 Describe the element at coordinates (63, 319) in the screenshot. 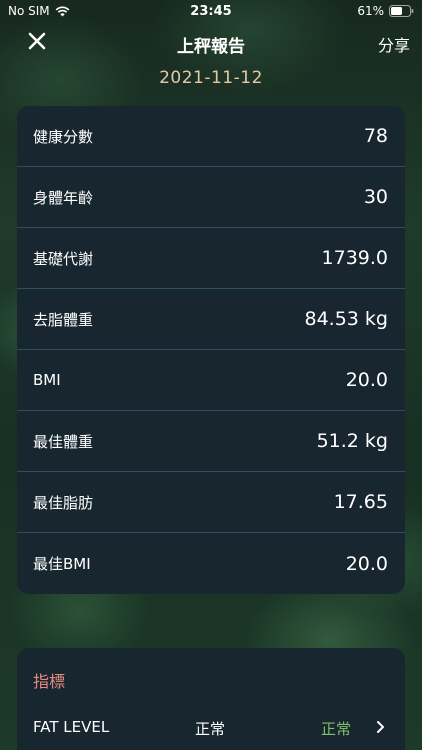

I see `metric-label: 去脂體重` at that location.